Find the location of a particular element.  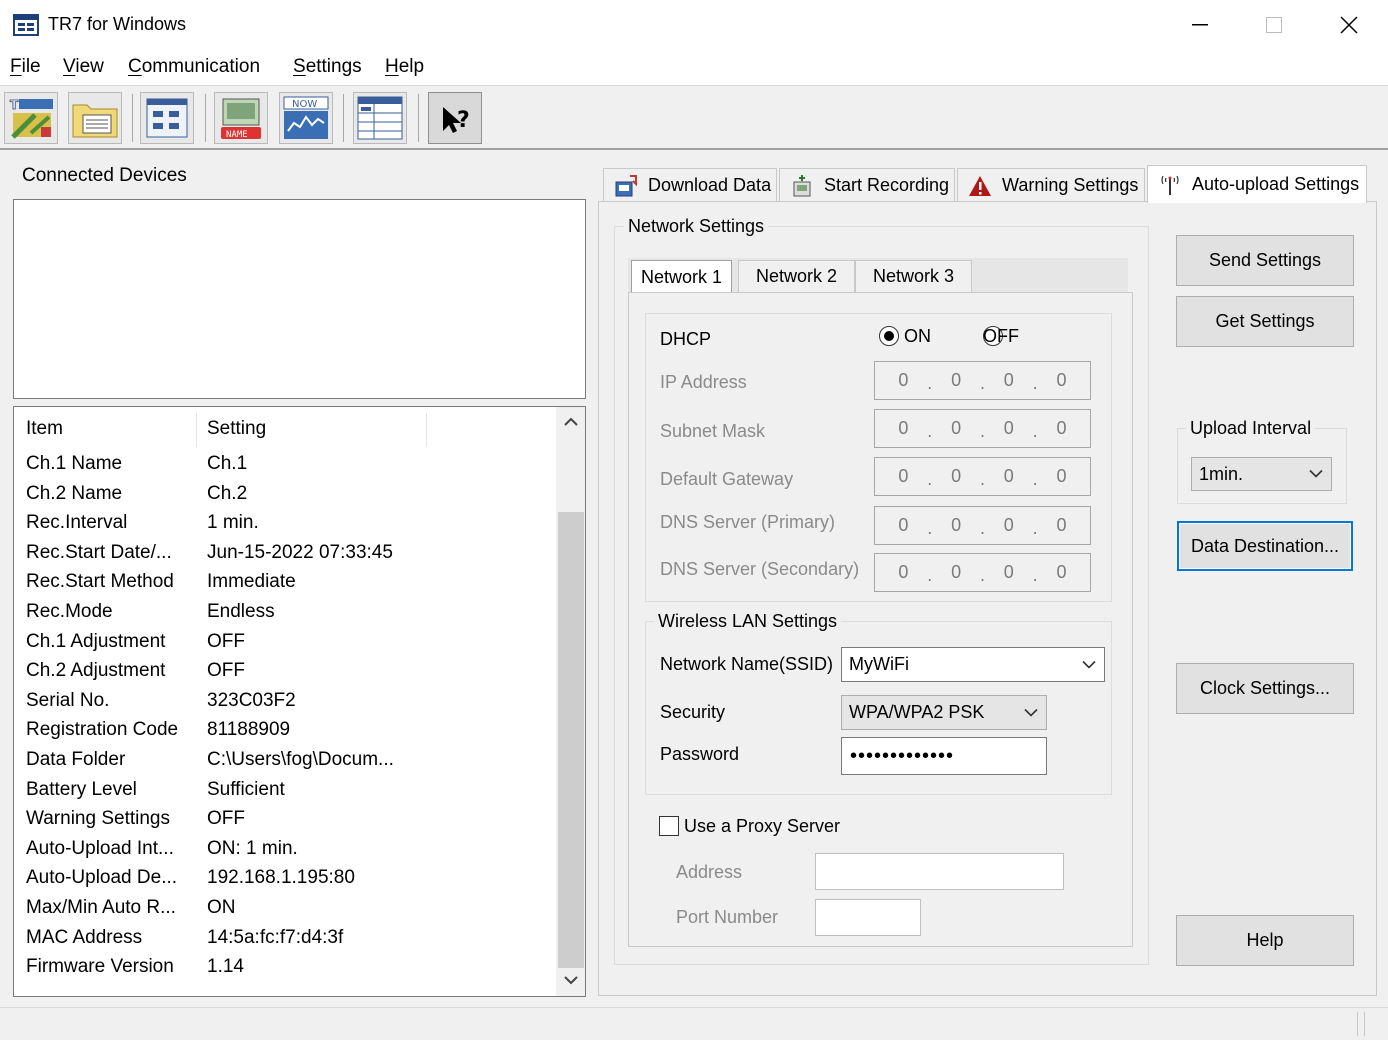

wizard-icon: T is located at coordinates (31, 118).